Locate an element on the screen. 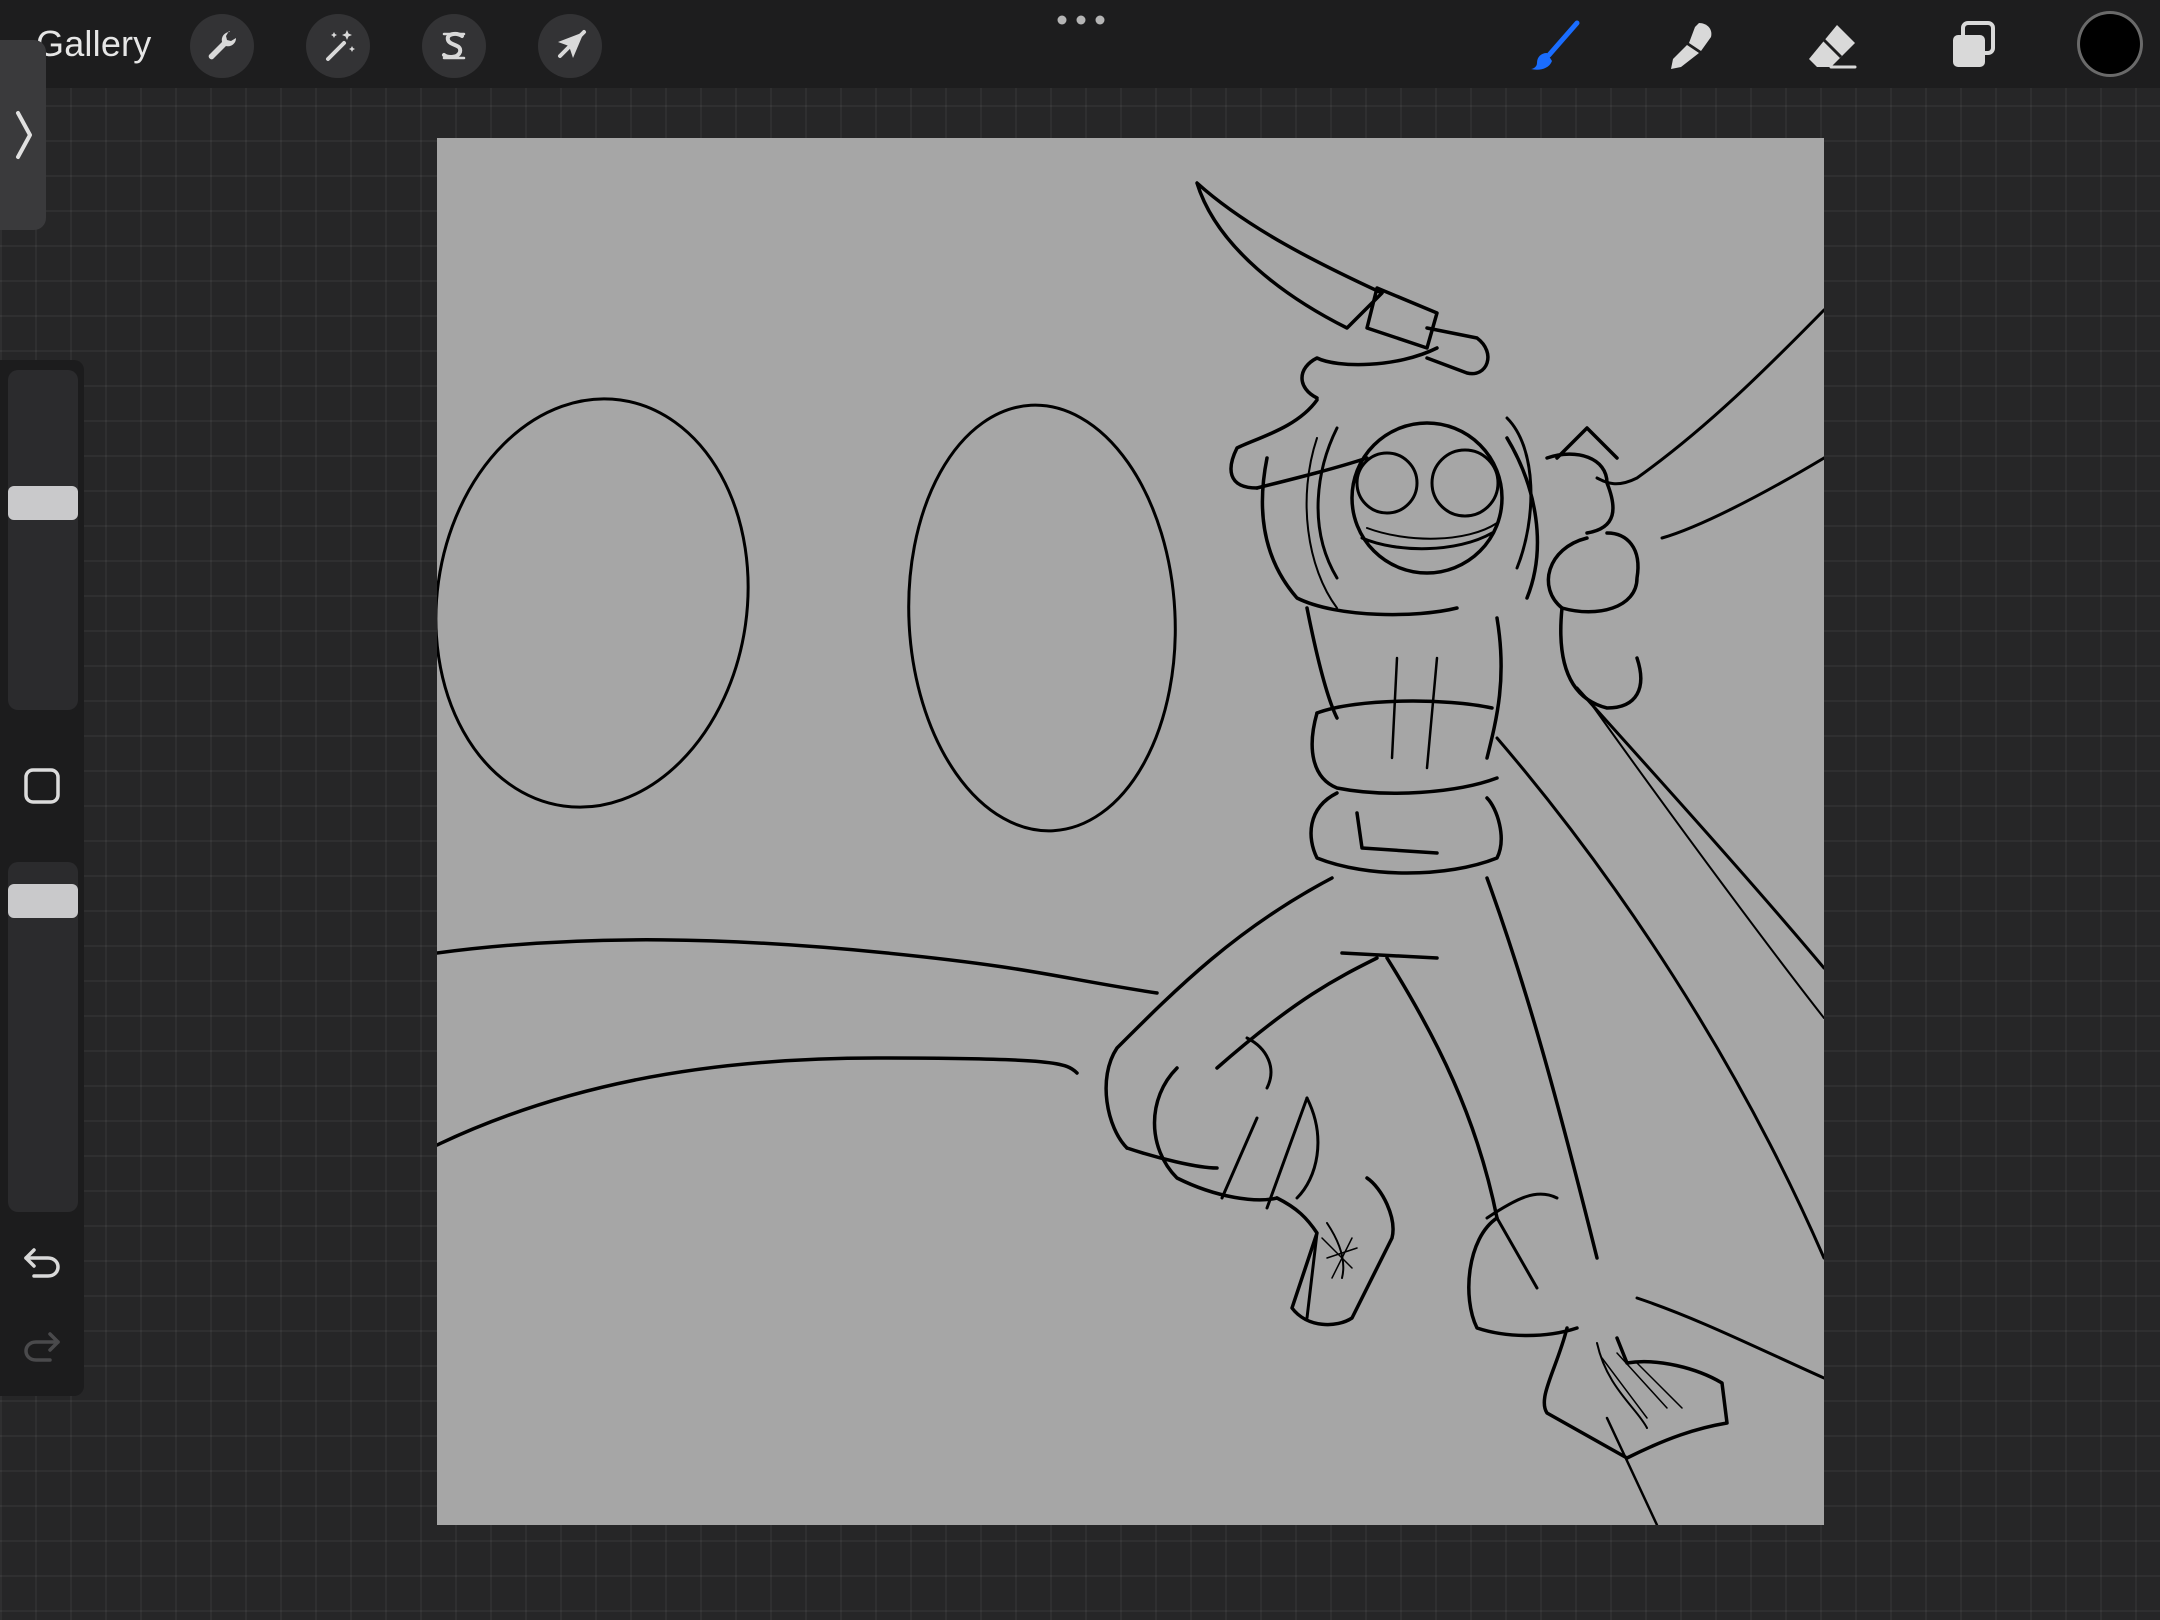 This screenshot has height=1620, width=2160. gallery-button: Gallery is located at coordinates (93, 44).